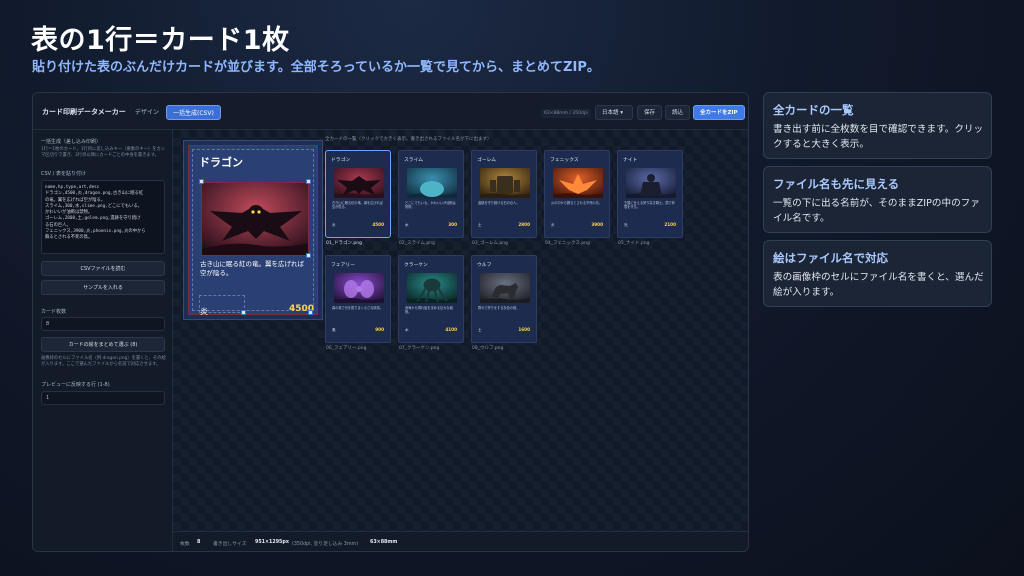  I want to click on card-desc: 遺跡を守り続ける石の巨人。, so click(499, 203).